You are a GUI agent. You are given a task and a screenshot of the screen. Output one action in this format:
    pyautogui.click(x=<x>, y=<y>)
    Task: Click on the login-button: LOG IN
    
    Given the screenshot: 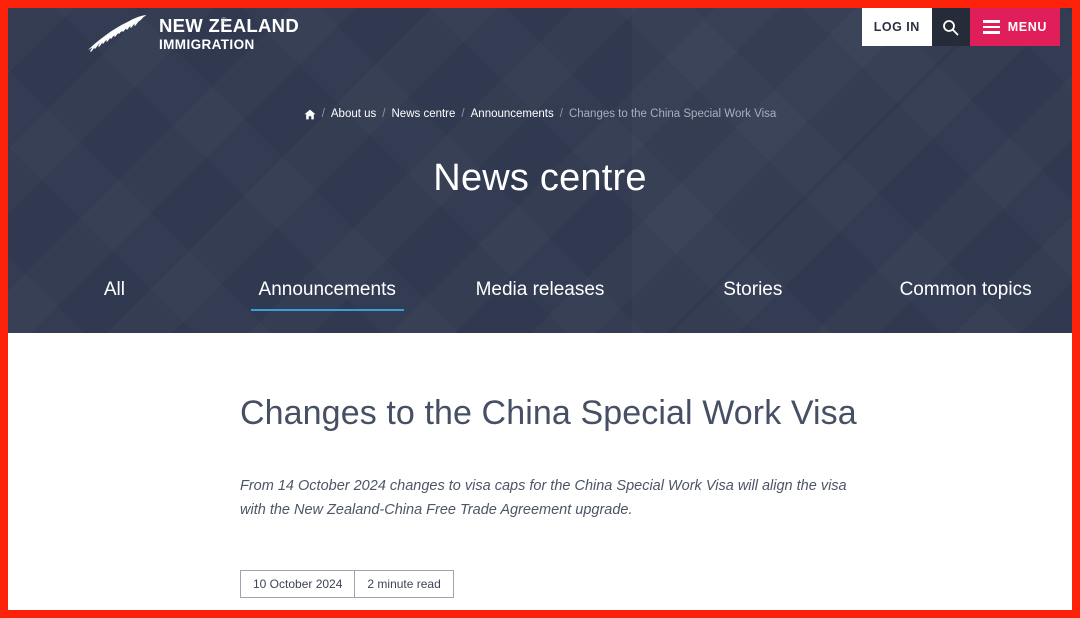 What is the action you would take?
    pyautogui.click(x=896, y=27)
    